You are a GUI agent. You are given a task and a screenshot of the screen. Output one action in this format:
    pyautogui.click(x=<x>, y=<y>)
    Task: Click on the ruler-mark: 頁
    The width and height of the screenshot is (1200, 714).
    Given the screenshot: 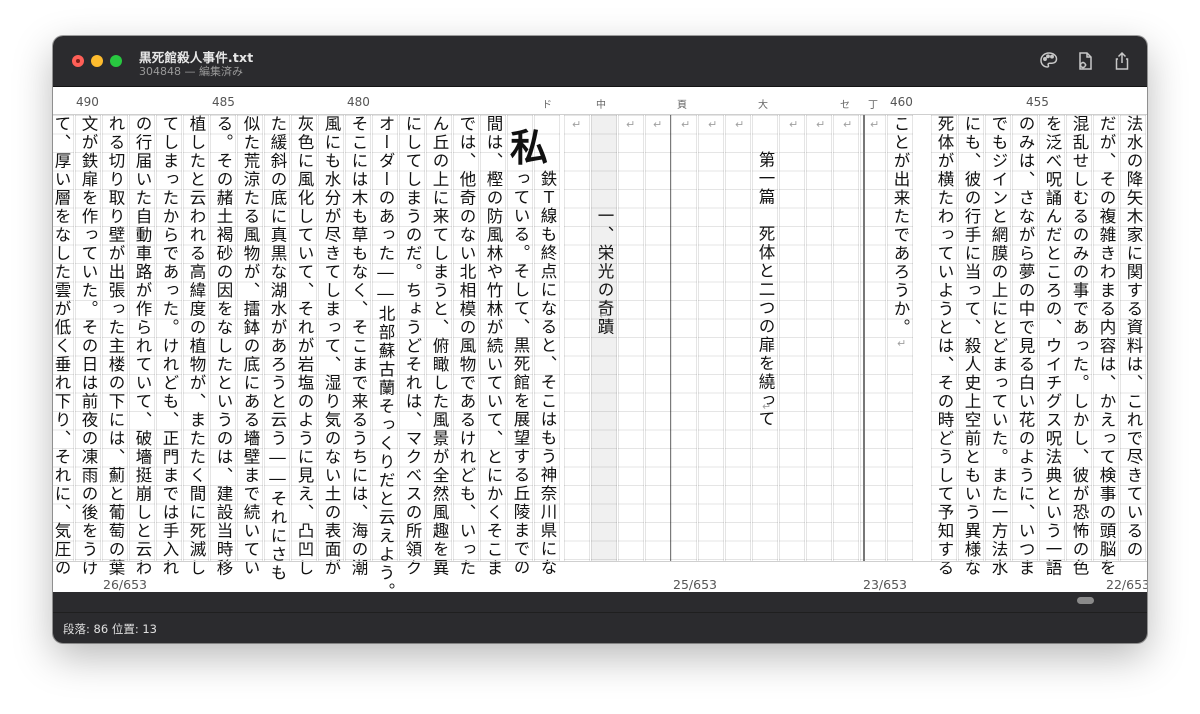 What is the action you would take?
    pyautogui.click(x=682, y=105)
    